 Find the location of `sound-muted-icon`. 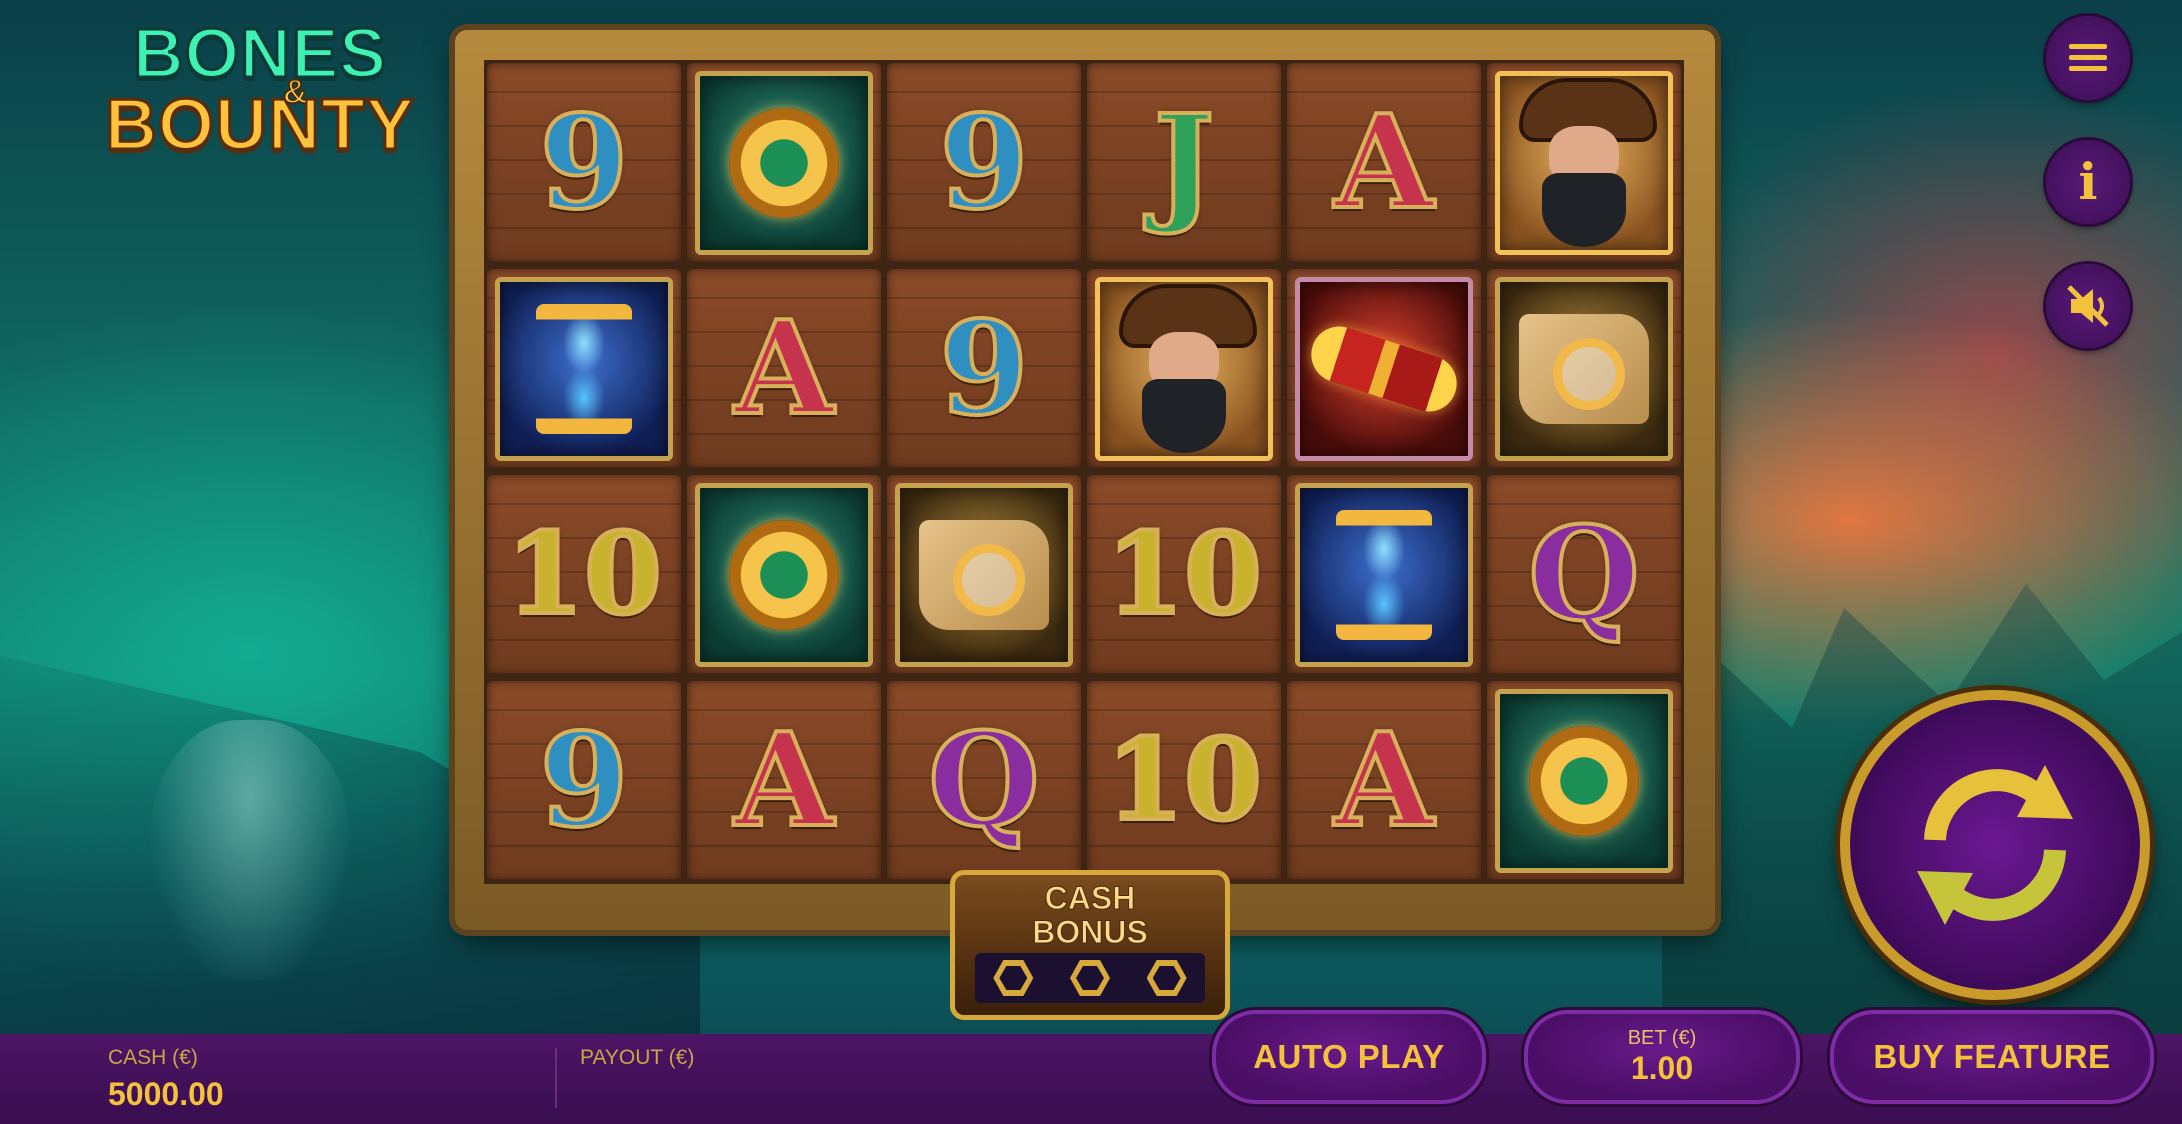

sound-muted-icon is located at coordinates (2088, 306).